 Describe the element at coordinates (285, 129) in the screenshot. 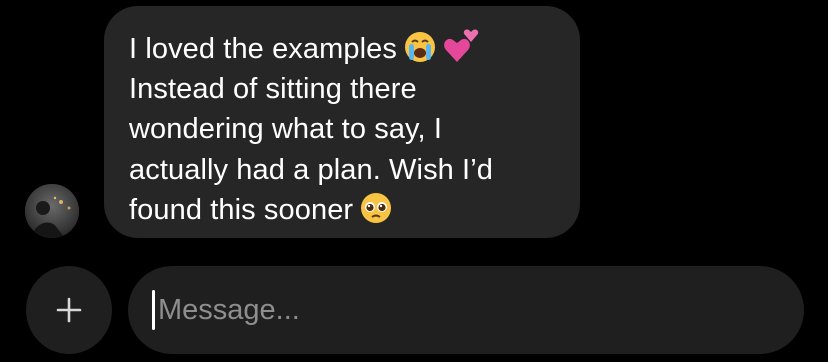

I see `message-line-3: wondering what to say, I` at that location.